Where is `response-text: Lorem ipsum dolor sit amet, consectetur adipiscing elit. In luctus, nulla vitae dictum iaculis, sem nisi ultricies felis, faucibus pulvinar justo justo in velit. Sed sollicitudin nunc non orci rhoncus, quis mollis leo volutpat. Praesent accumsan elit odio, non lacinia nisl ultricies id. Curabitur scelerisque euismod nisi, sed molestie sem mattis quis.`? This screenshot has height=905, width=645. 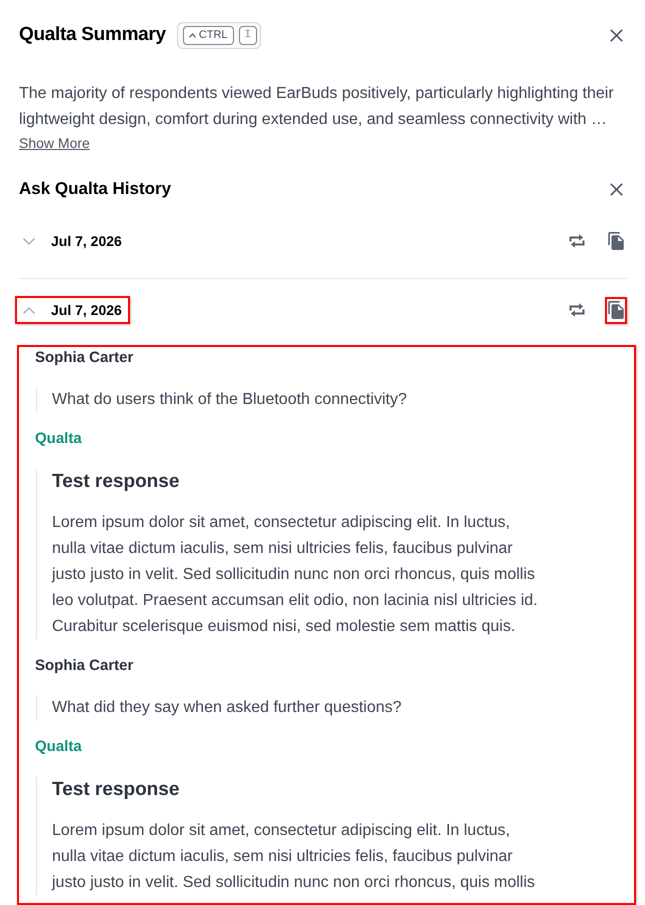
response-text: Lorem ipsum dolor sit amet, consectetur adipiscing elit. In luctus, nulla vitae dictum iaculis, sem nisi ultricies felis, faucibus pulvinar justo justo in velit. Sed sollicitudin nunc non orci rhoncus, quis mollis leo volutpat. Praesent accumsan elit odio, non lacinia nisl ultricies id. Curabitur scelerisque euismod nisi, sed molestie sem mattis quis. is located at coordinates (295, 575).